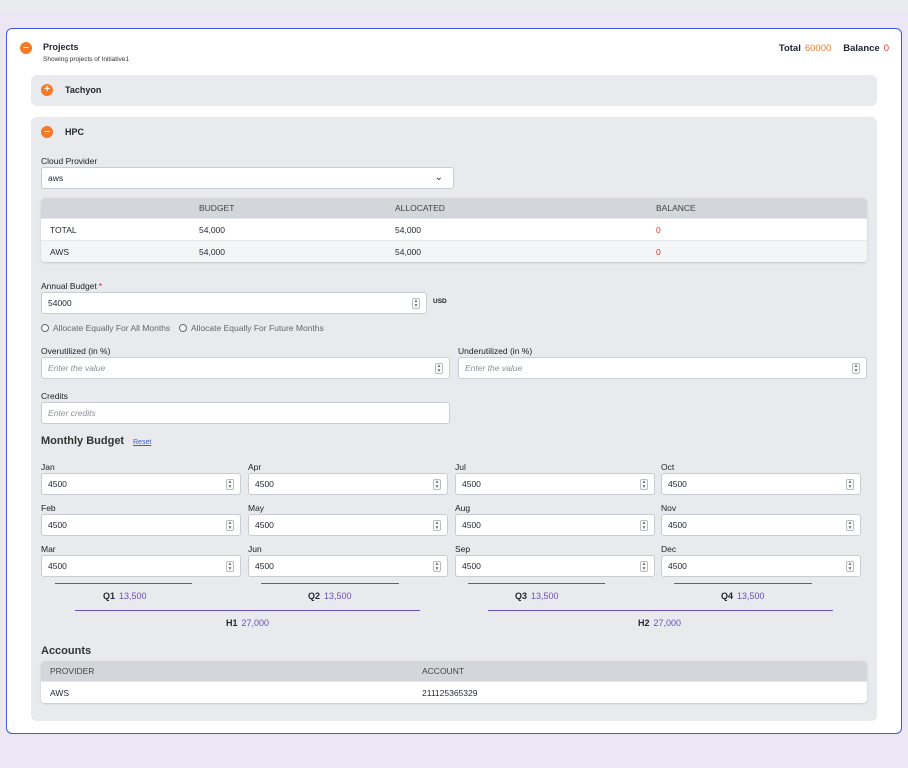 The image size is (908, 768). Describe the element at coordinates (348, 566) in the screenshot. I see `month-input-jun: 4500 ▲ ▼` at that location.